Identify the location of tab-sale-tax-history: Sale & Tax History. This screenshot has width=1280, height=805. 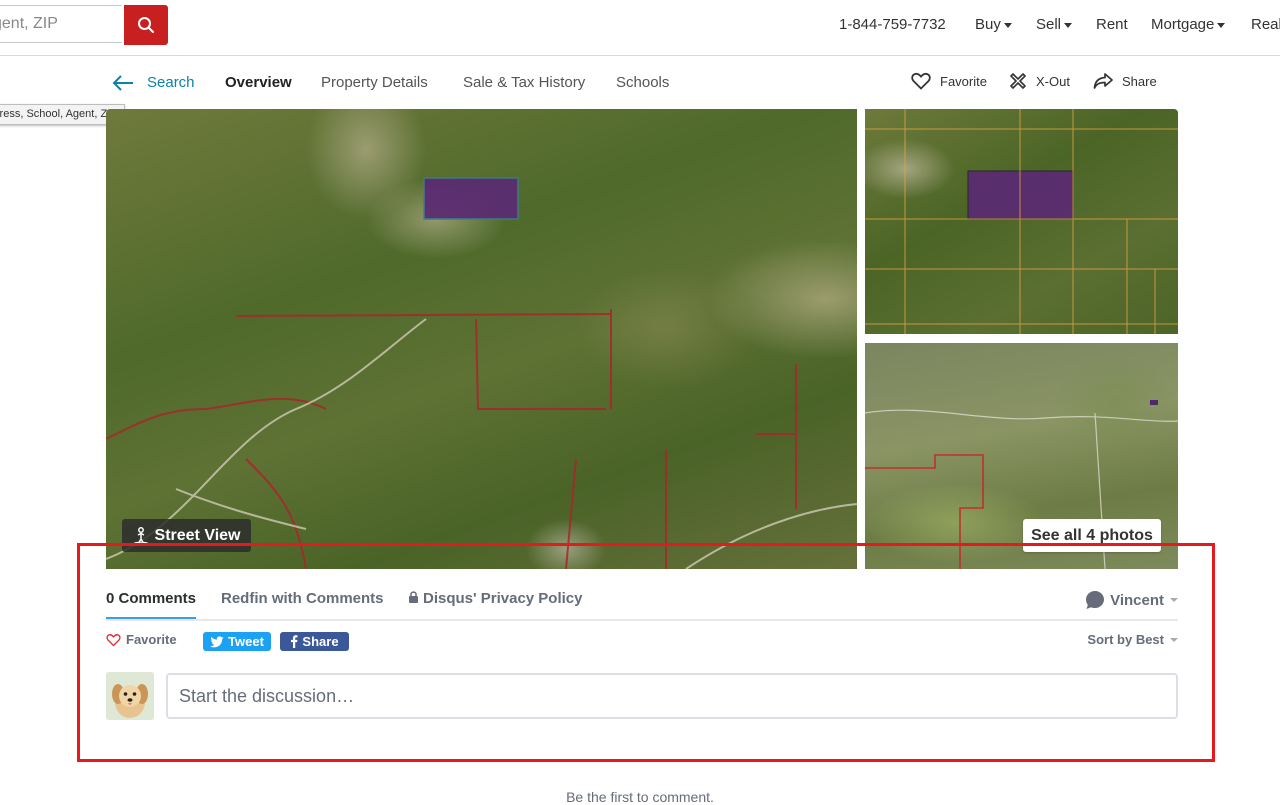
(524, 82).